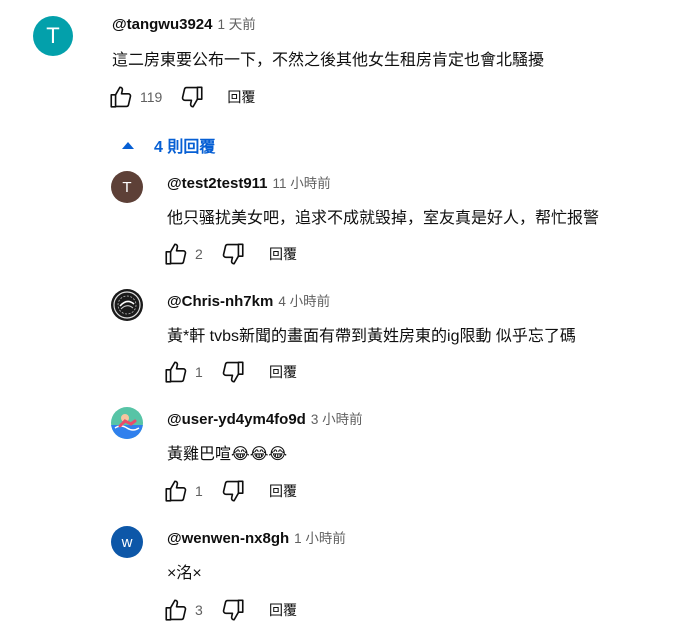 This screenshot has width=693, height=636. I want to click on comment-text: 黃雞巴喧😂😂😂, so click(227, 454).